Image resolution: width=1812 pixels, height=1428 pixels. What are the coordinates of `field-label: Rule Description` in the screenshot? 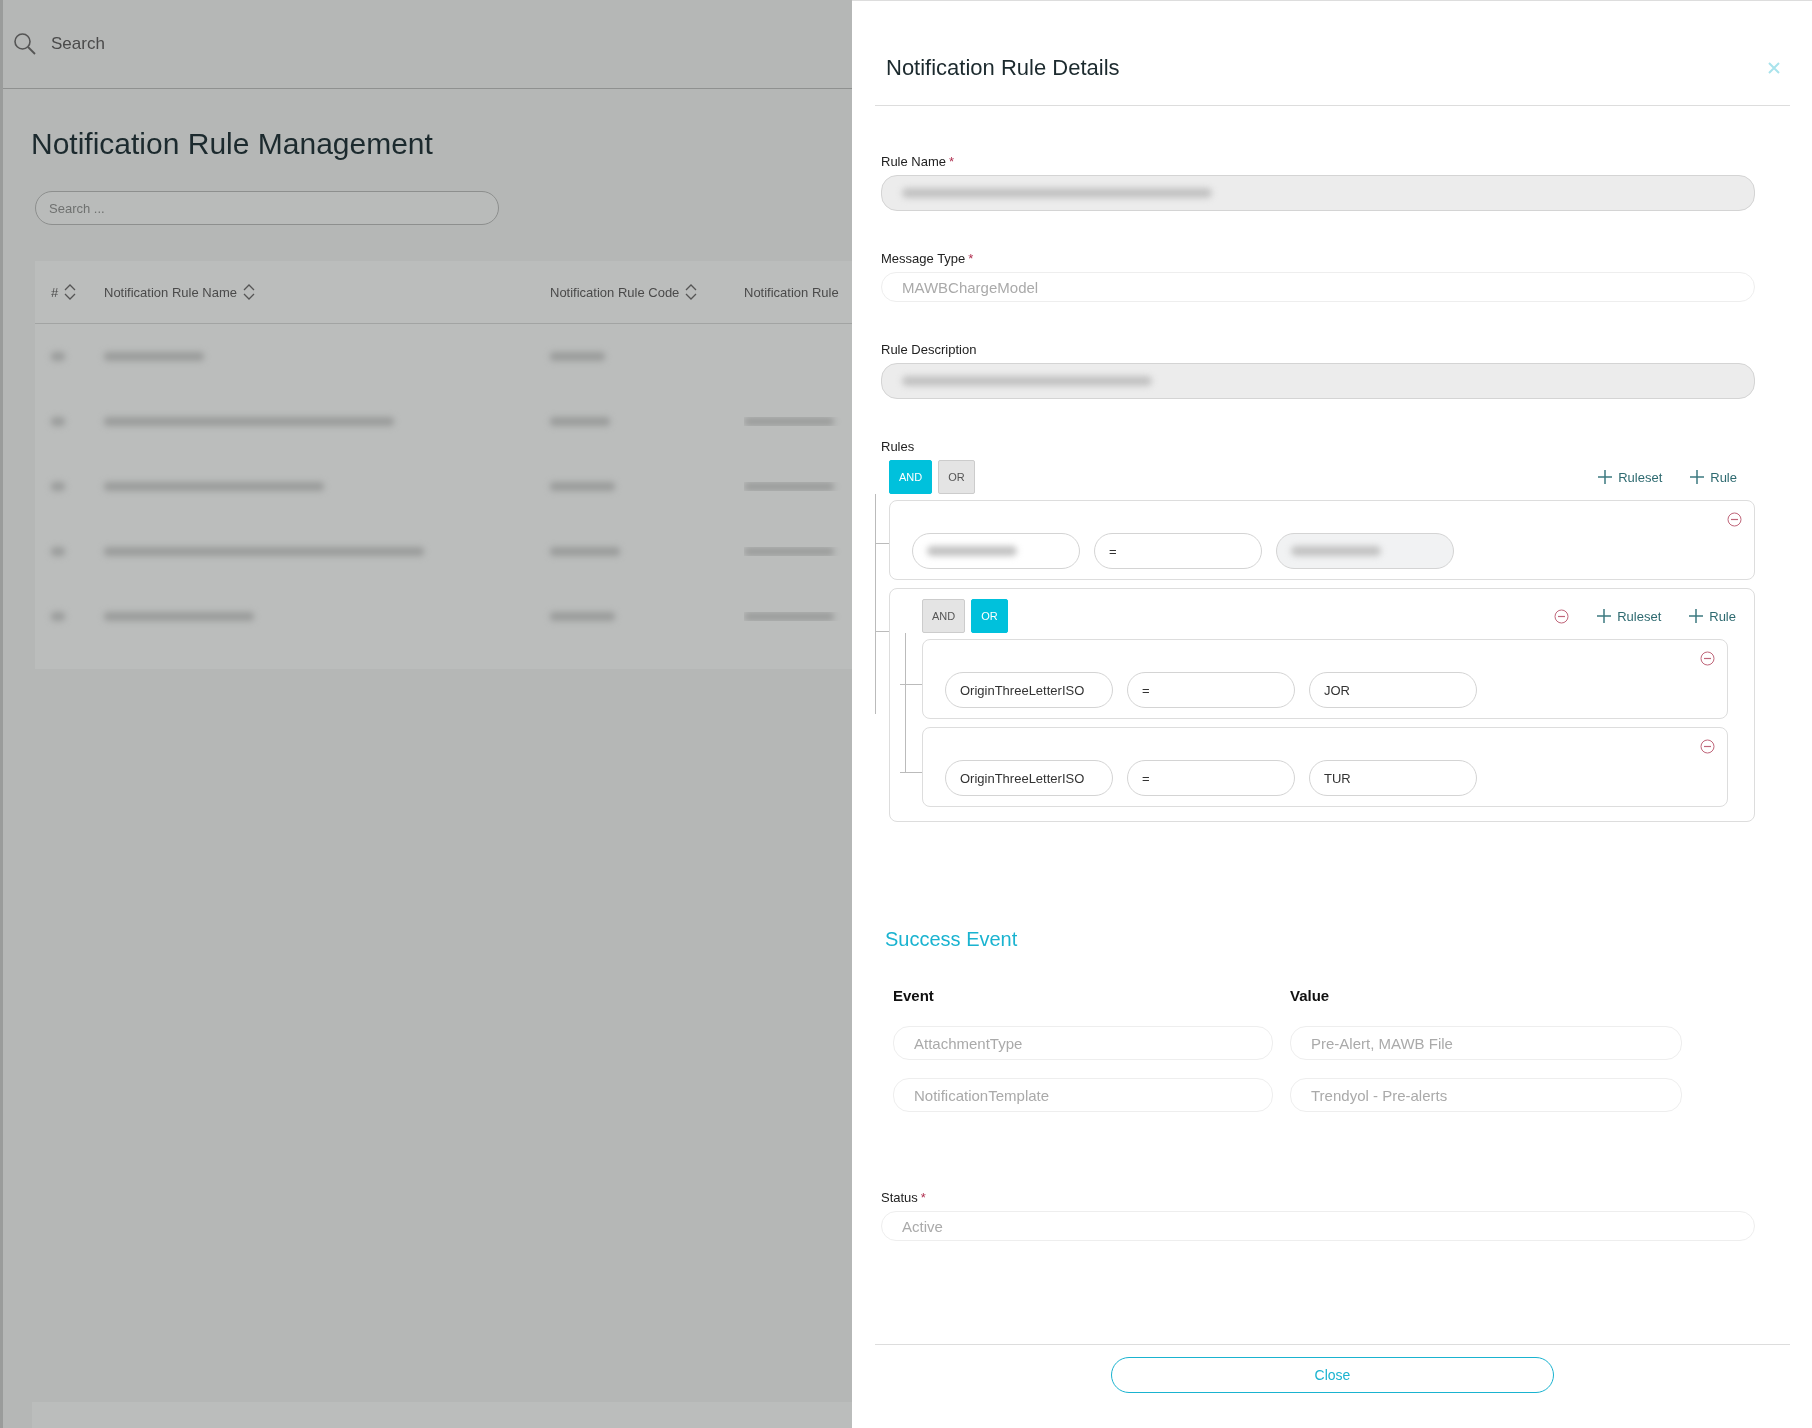 It's located at (929, 349).